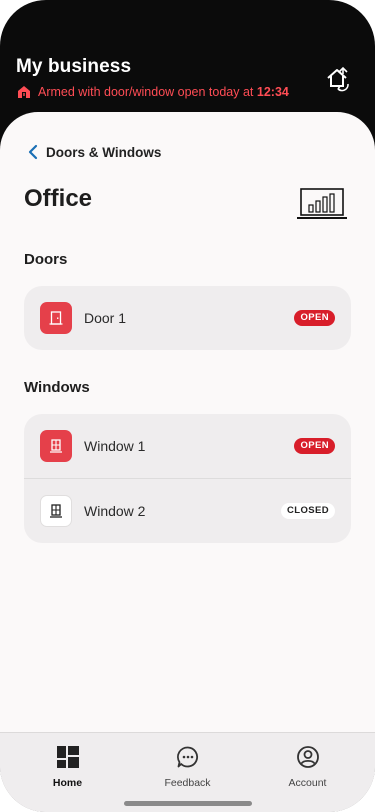  Describe the element at coordinates (115, 446) in the screenshot. I see `window-label: Window 1` at that location.